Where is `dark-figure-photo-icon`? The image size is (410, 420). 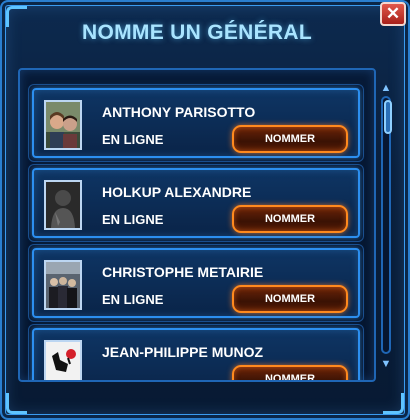 dark-figure-photo-icon is located at coordinates (63, 205).